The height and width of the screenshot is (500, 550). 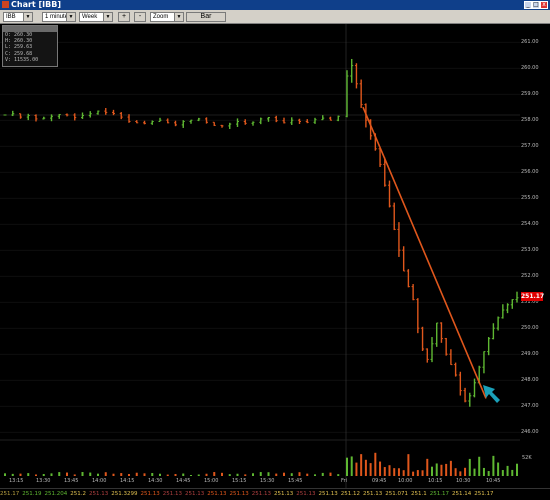 I want to click on close-button: x, so click(x=544, y=5).